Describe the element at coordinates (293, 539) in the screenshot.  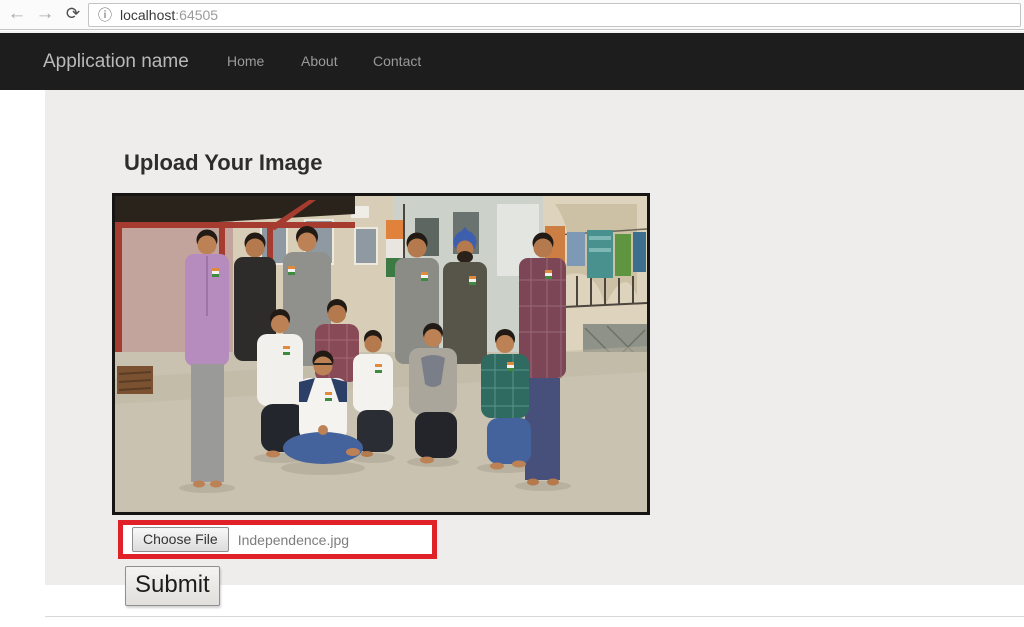
I see `file-name-text: Independence.jpg` at that location.